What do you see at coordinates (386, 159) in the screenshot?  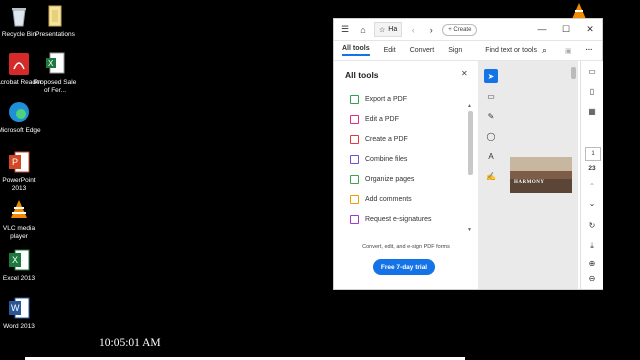 I see `tool-label: Combine files` at bounding box center [386, 159].